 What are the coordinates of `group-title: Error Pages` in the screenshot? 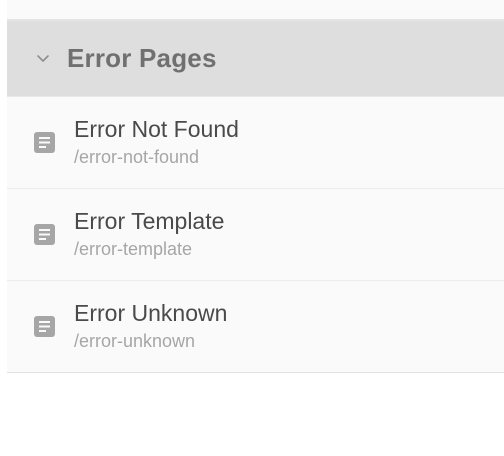 It's located at (142, 58).